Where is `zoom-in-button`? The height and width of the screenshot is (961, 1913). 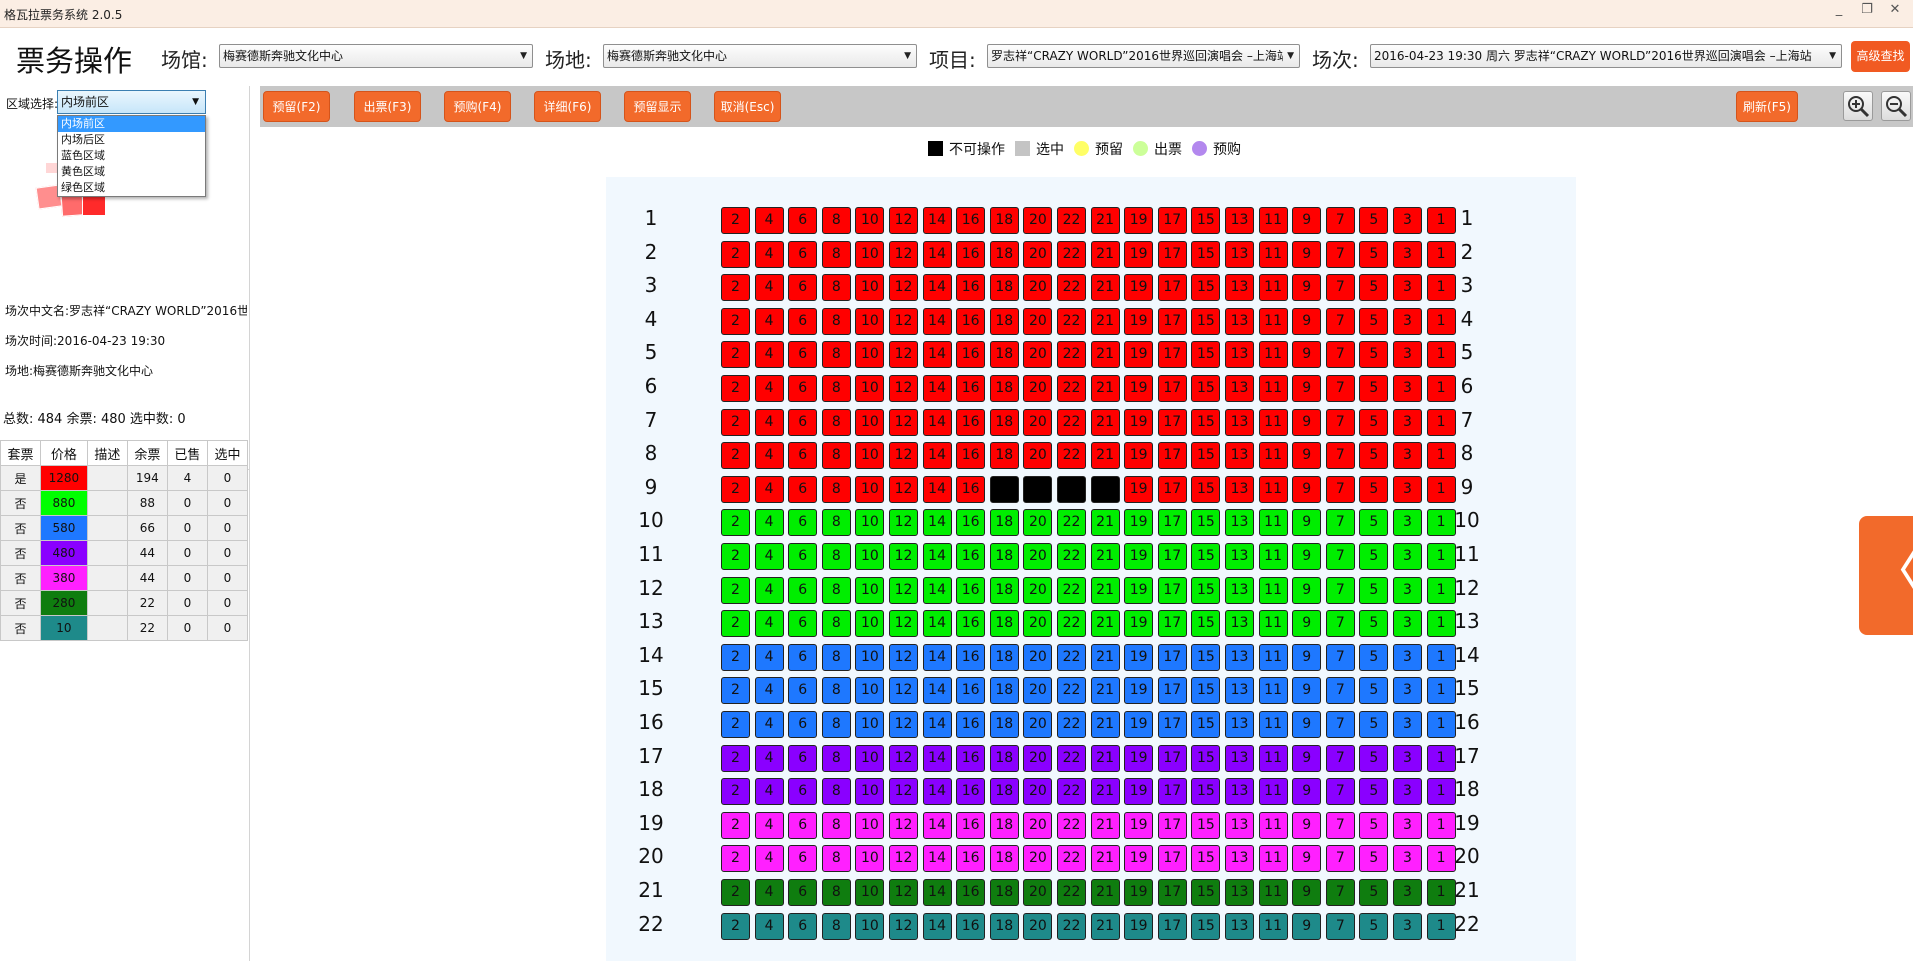
zoom-in-button is located at coordinates (1858, 106).